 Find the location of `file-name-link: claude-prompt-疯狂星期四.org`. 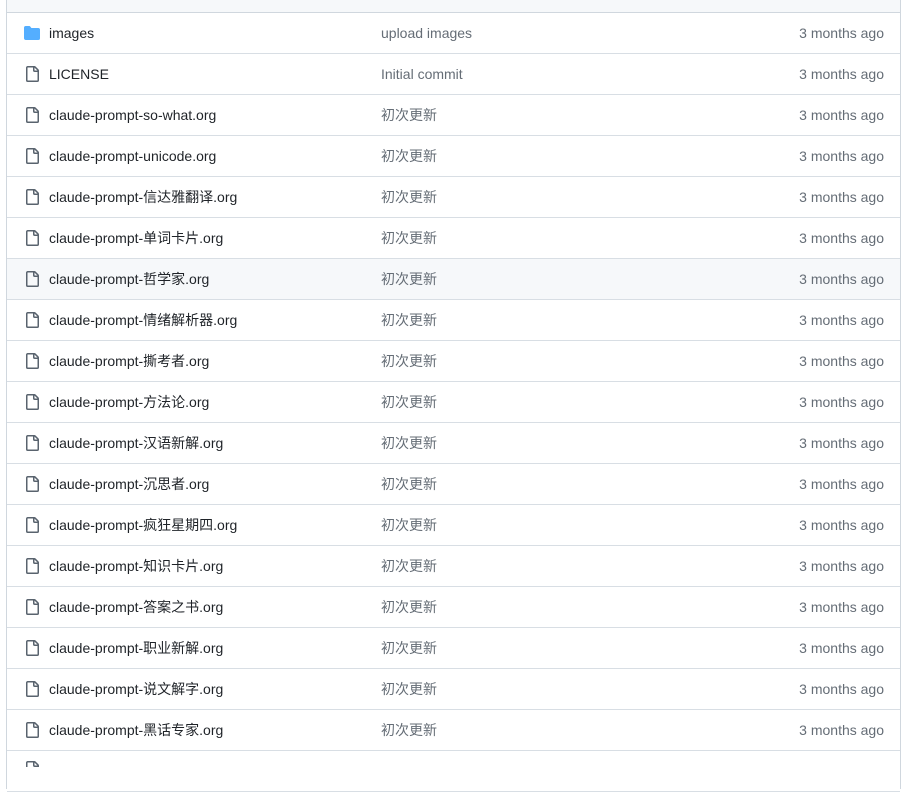

file-name-link: claude-prompt-疯狂星期四.org is located at coordinates (143, 525).